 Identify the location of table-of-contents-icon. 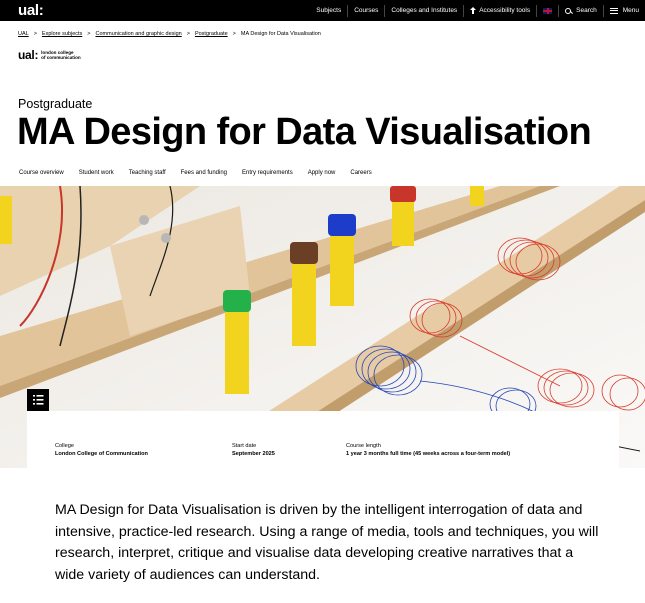
(38, 400).